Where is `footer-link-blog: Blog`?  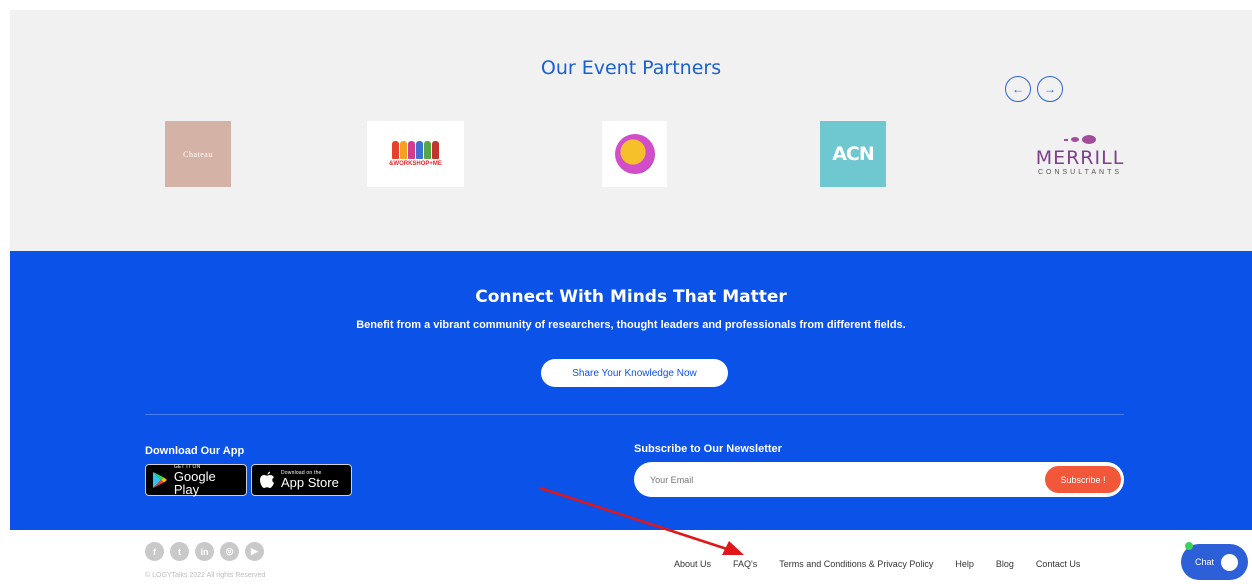 footer-link-blog: Blog is located at coordinates (1005, 564).